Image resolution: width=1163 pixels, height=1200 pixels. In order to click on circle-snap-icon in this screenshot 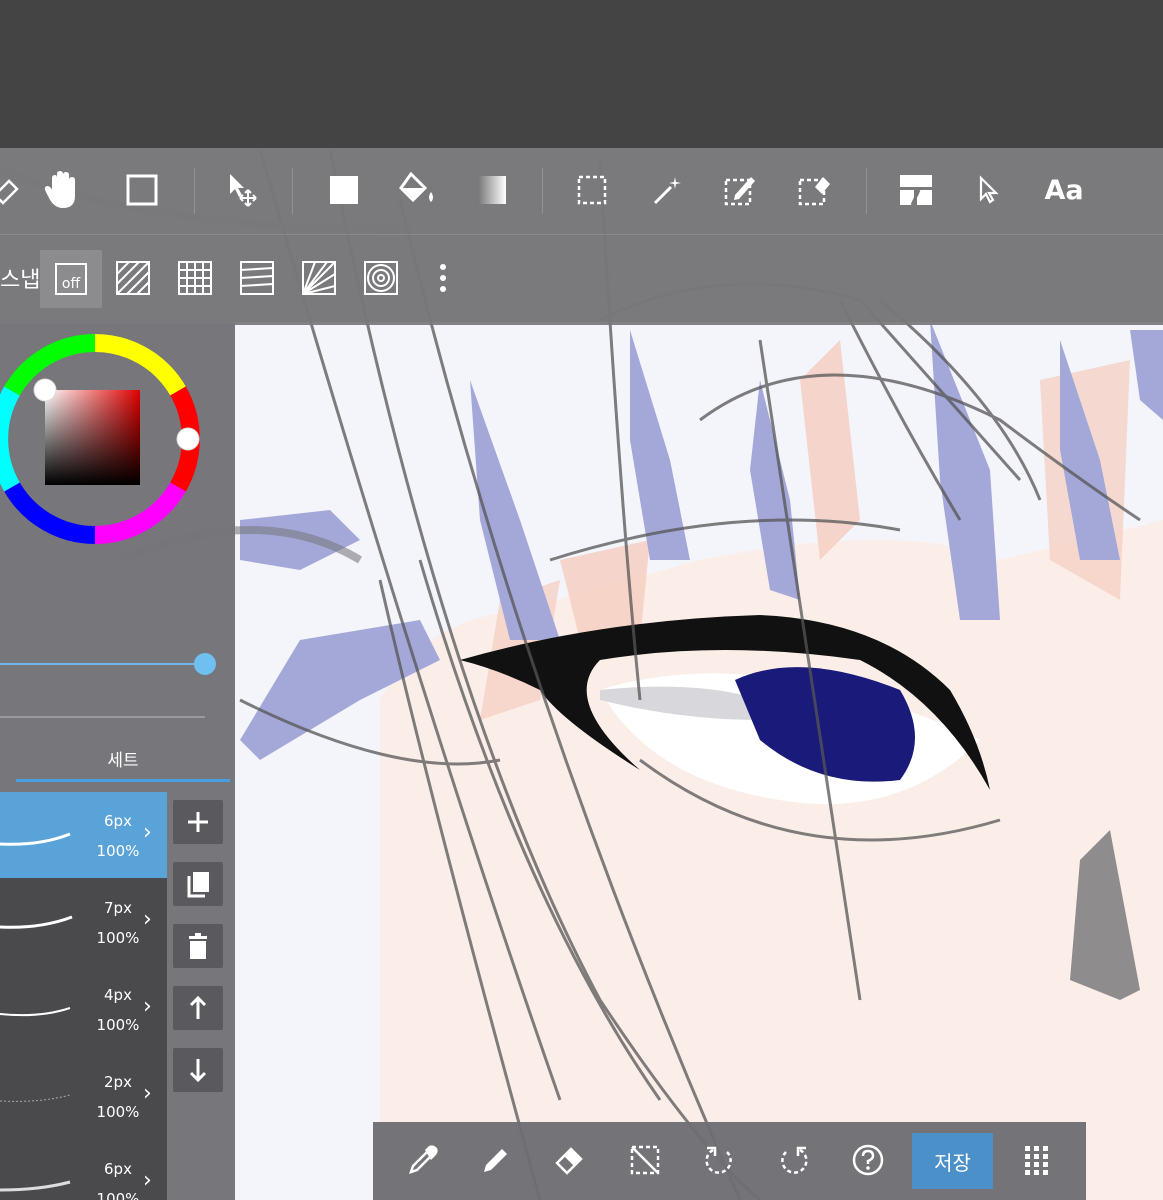, I will do `click(381, 278)`.